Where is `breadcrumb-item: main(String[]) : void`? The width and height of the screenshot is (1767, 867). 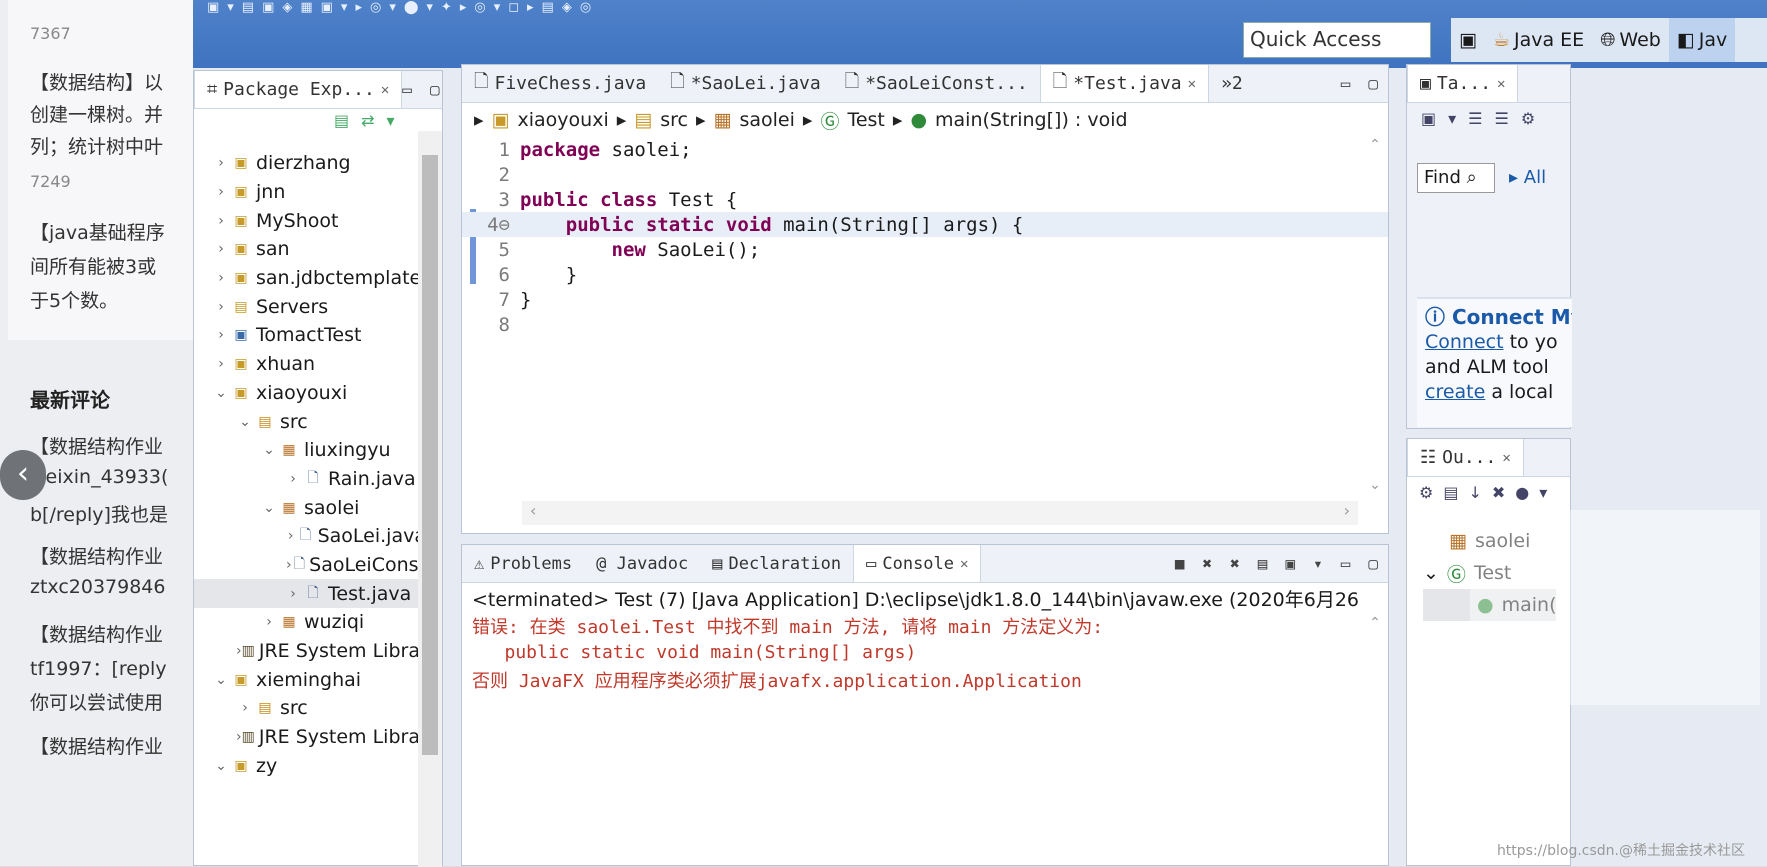
breadcrumb-item: main(String[]) : void is located at coordinates (1031, 120).